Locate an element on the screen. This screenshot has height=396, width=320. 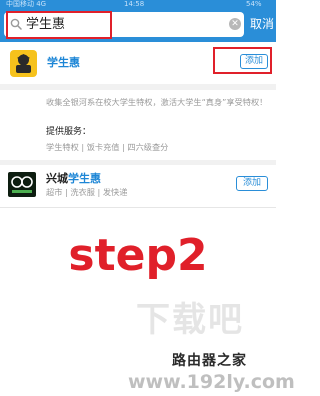
carrier-label: 中国移动 4G is located at coordinates (26, 4).